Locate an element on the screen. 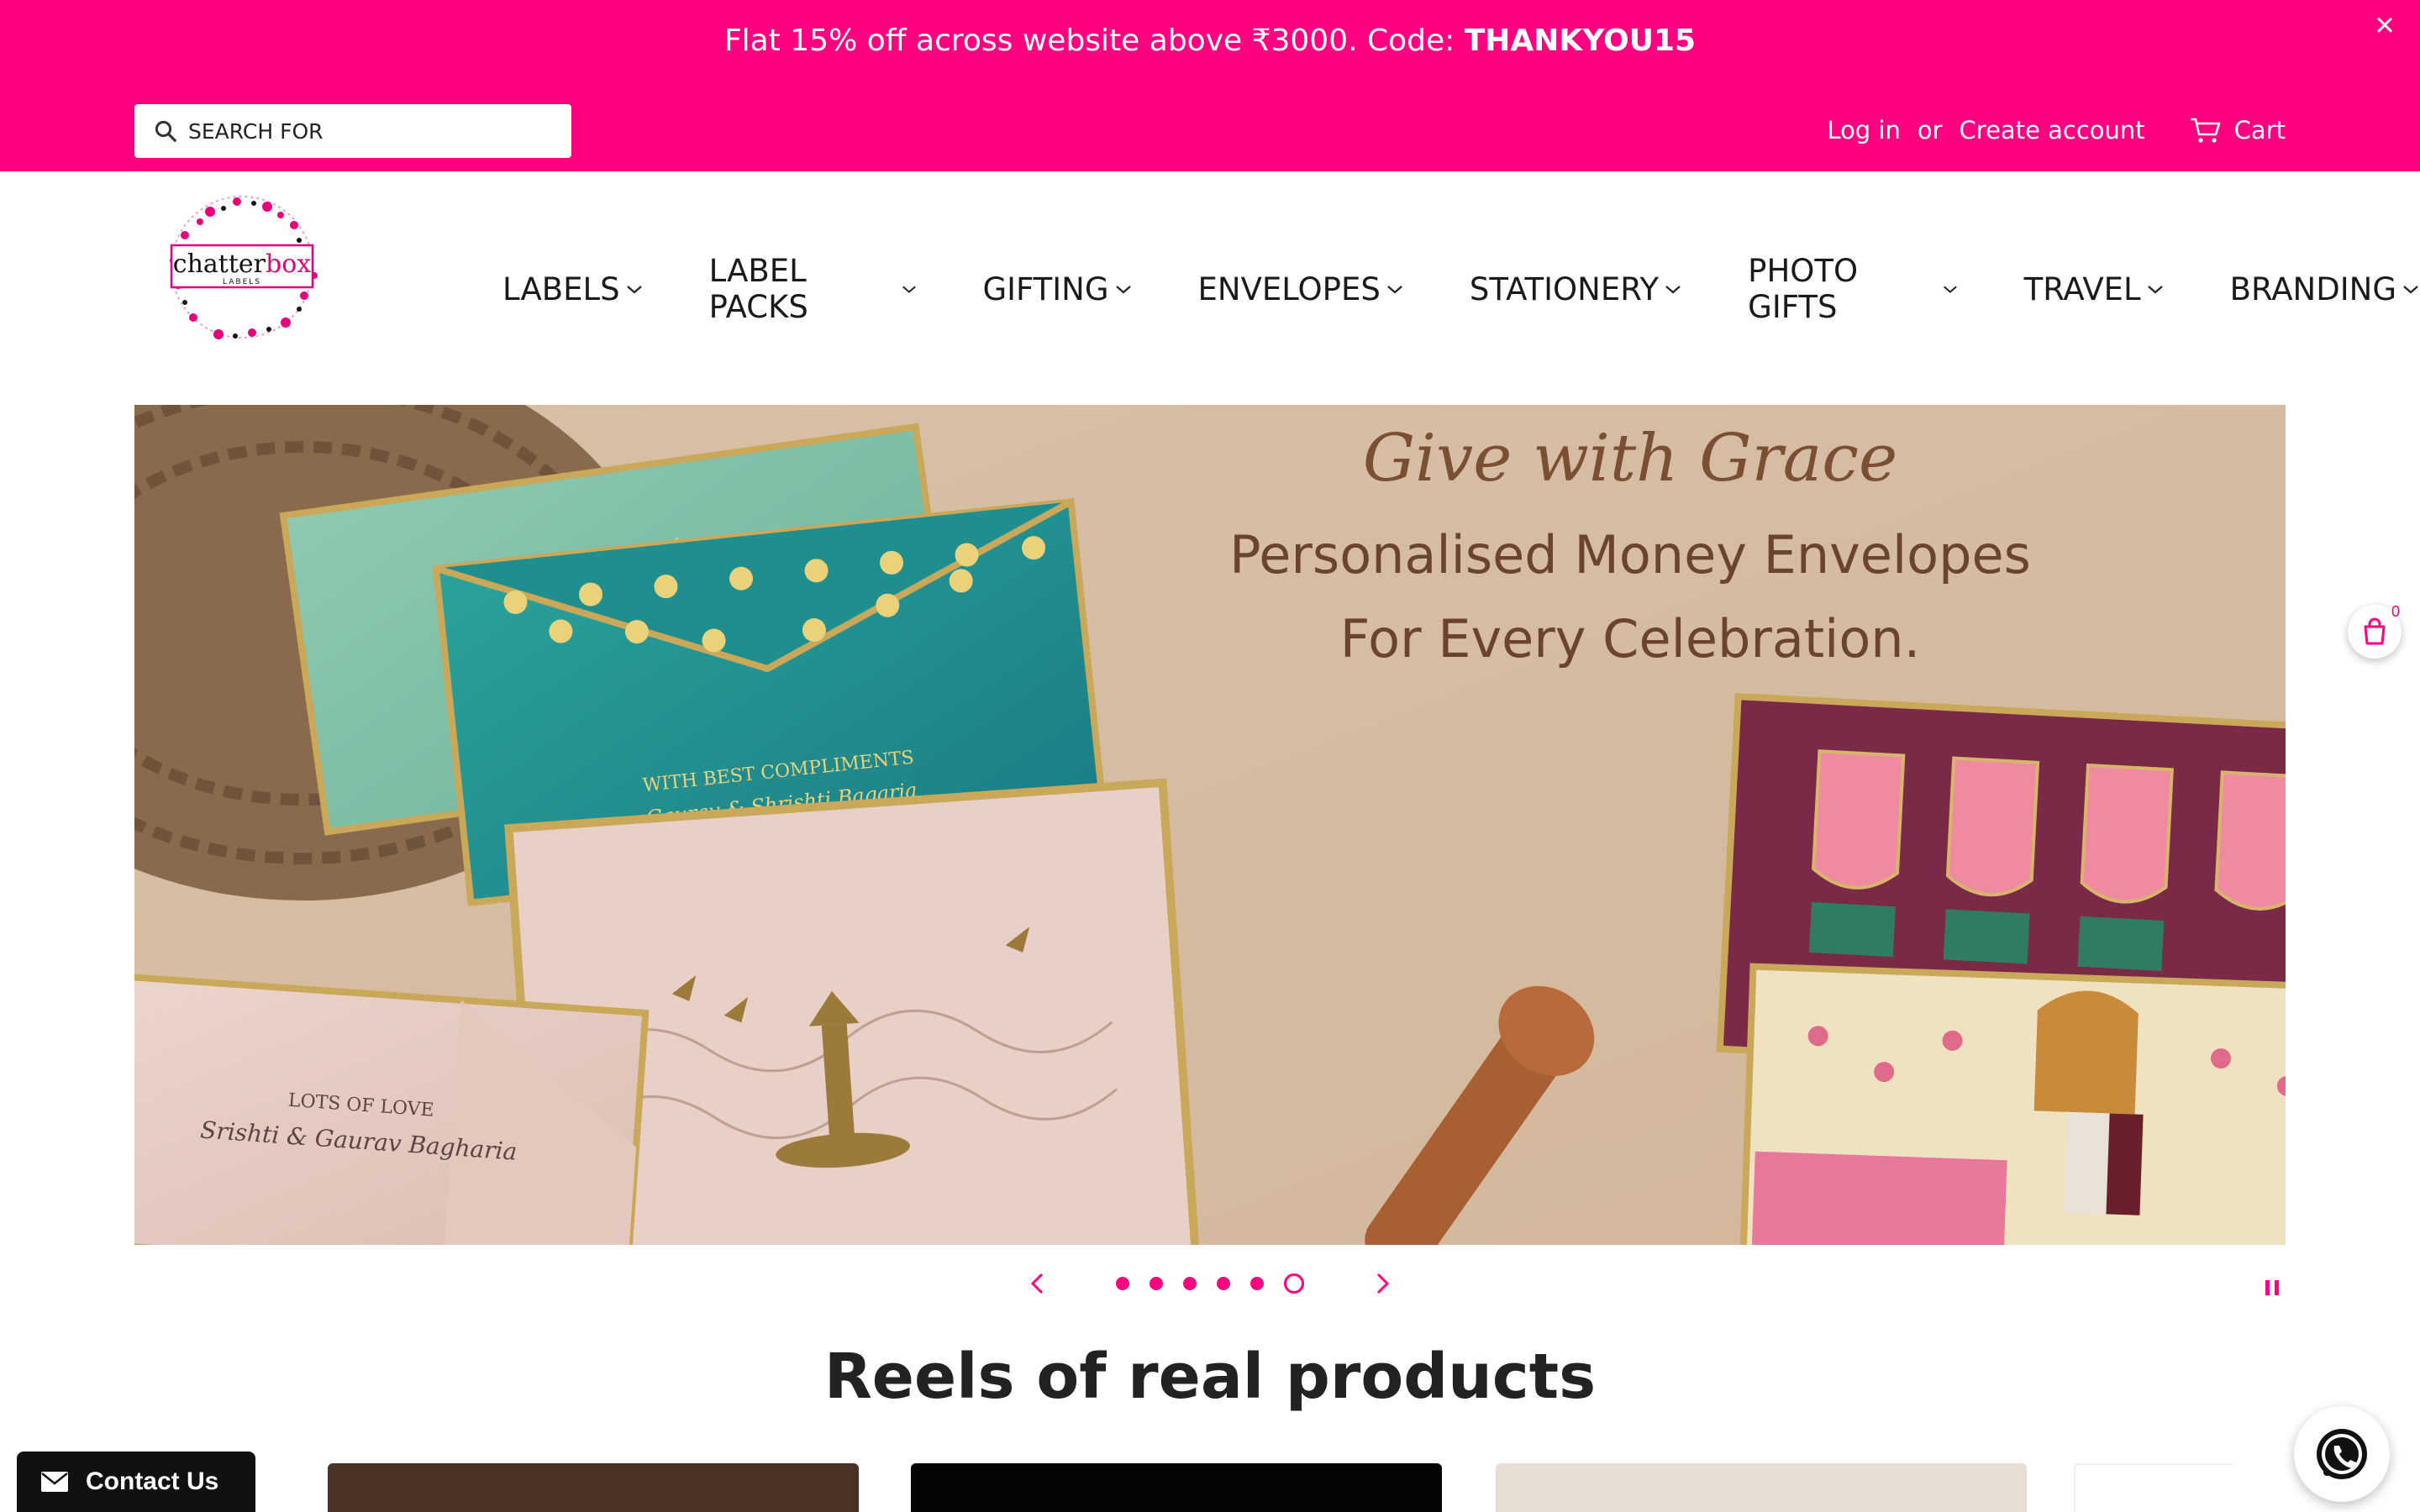 The image size is (2420, 1512). login-link: Log in is located at coordinates (1863, 130).